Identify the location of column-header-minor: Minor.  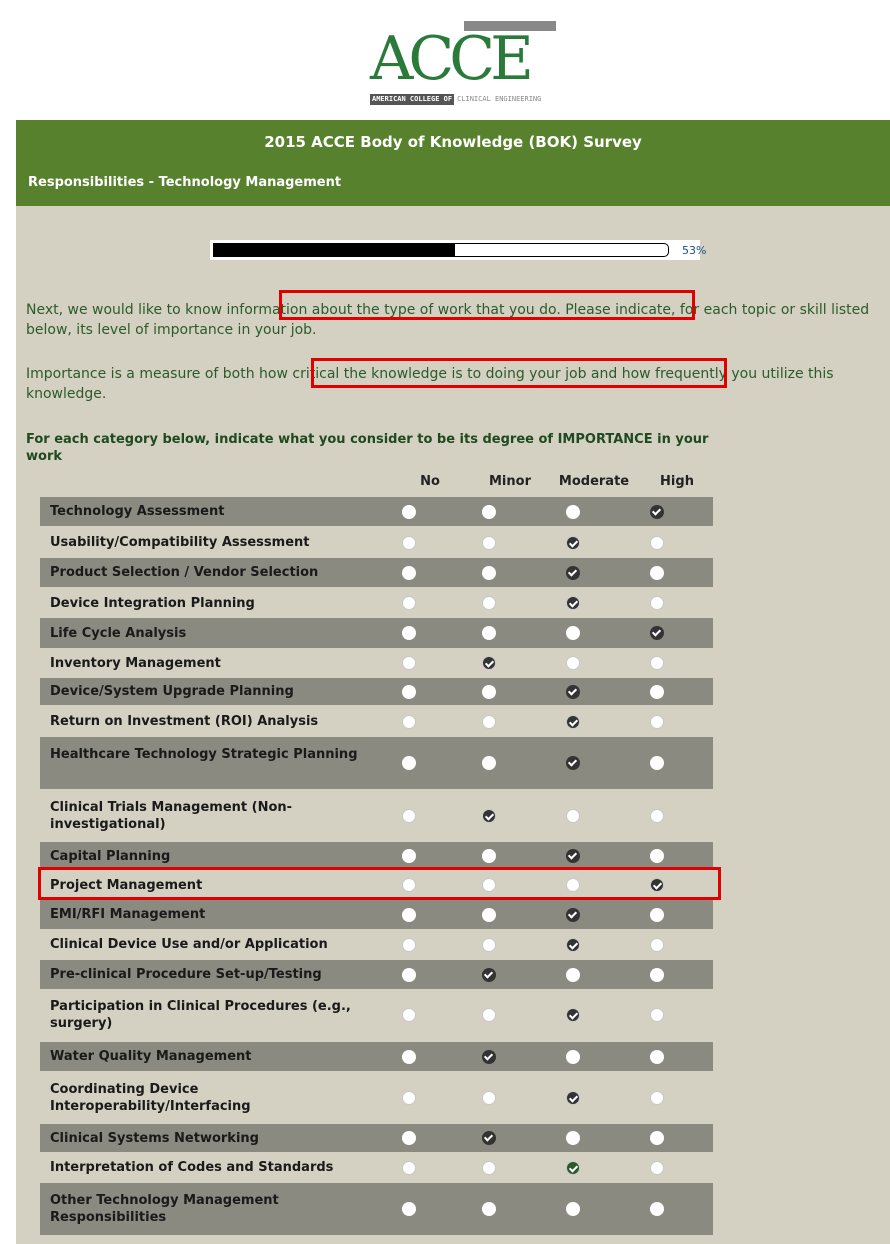
(510, 481).